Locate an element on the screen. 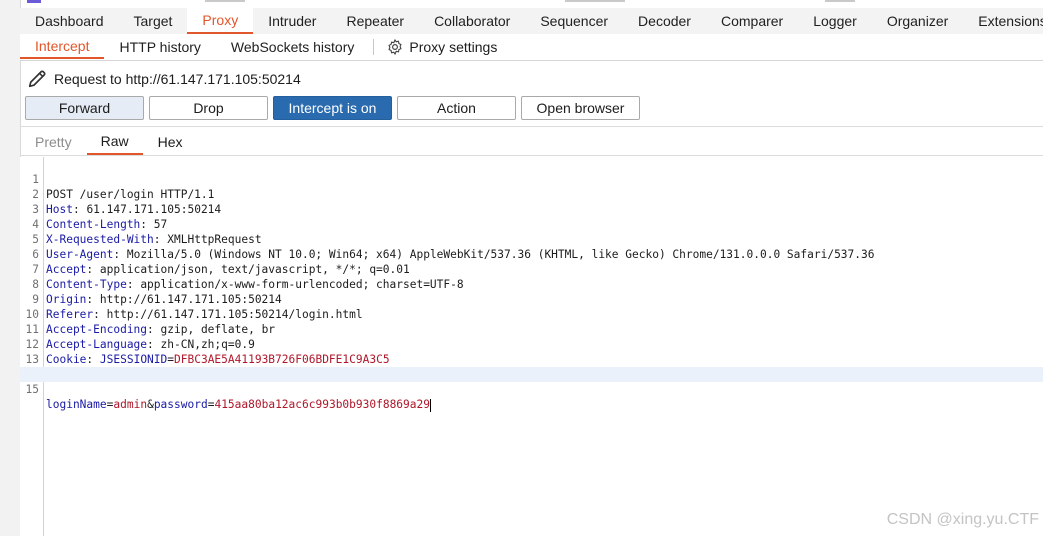  proxy-settings-label: Proxy settings is located at coordinates (453, 47).